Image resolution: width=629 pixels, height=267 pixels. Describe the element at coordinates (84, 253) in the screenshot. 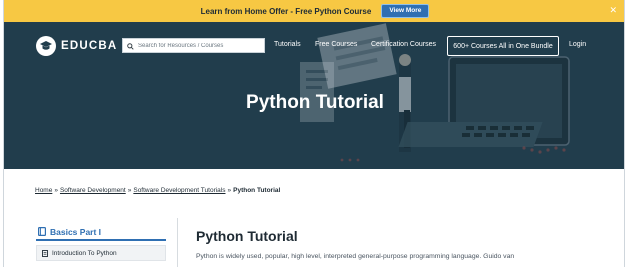

I see `sidebar-item-label: Introduction To Python` at that location.